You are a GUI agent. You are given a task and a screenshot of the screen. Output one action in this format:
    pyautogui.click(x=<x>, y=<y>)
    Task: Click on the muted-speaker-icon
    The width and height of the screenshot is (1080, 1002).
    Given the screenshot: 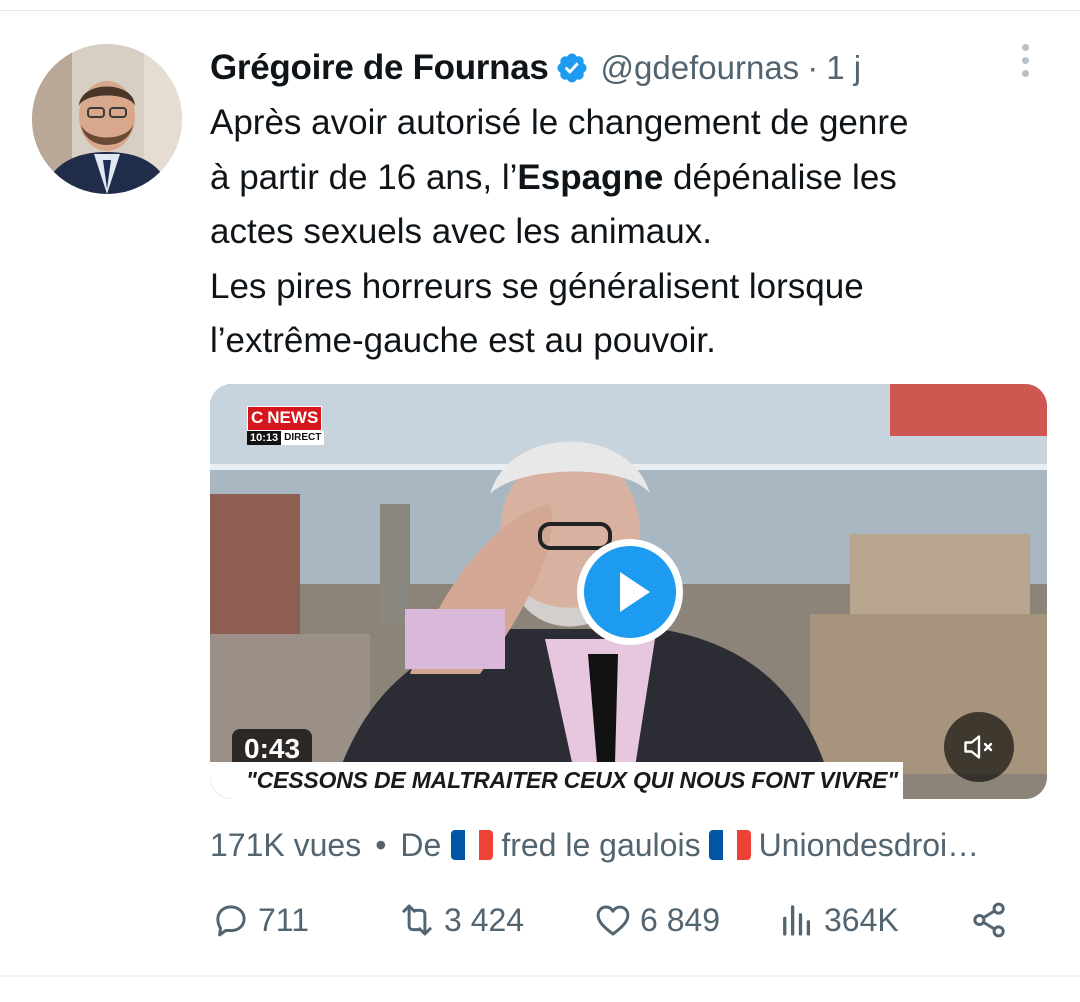 What is the action you would take?
    pyautogui.click(x=978, y=747)
    